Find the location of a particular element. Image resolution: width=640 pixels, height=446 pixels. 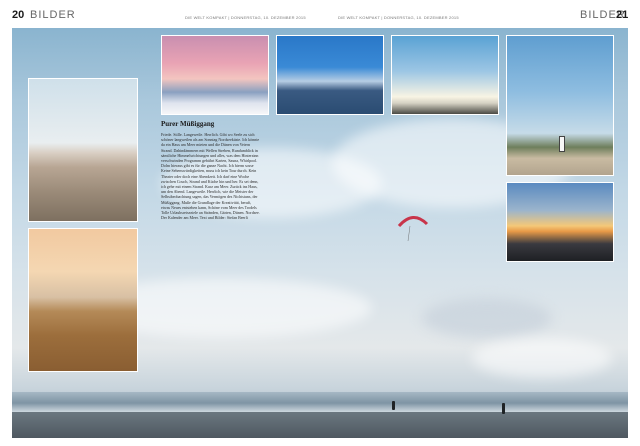

pink-sunset-photo is located at coordinates (215, 75).